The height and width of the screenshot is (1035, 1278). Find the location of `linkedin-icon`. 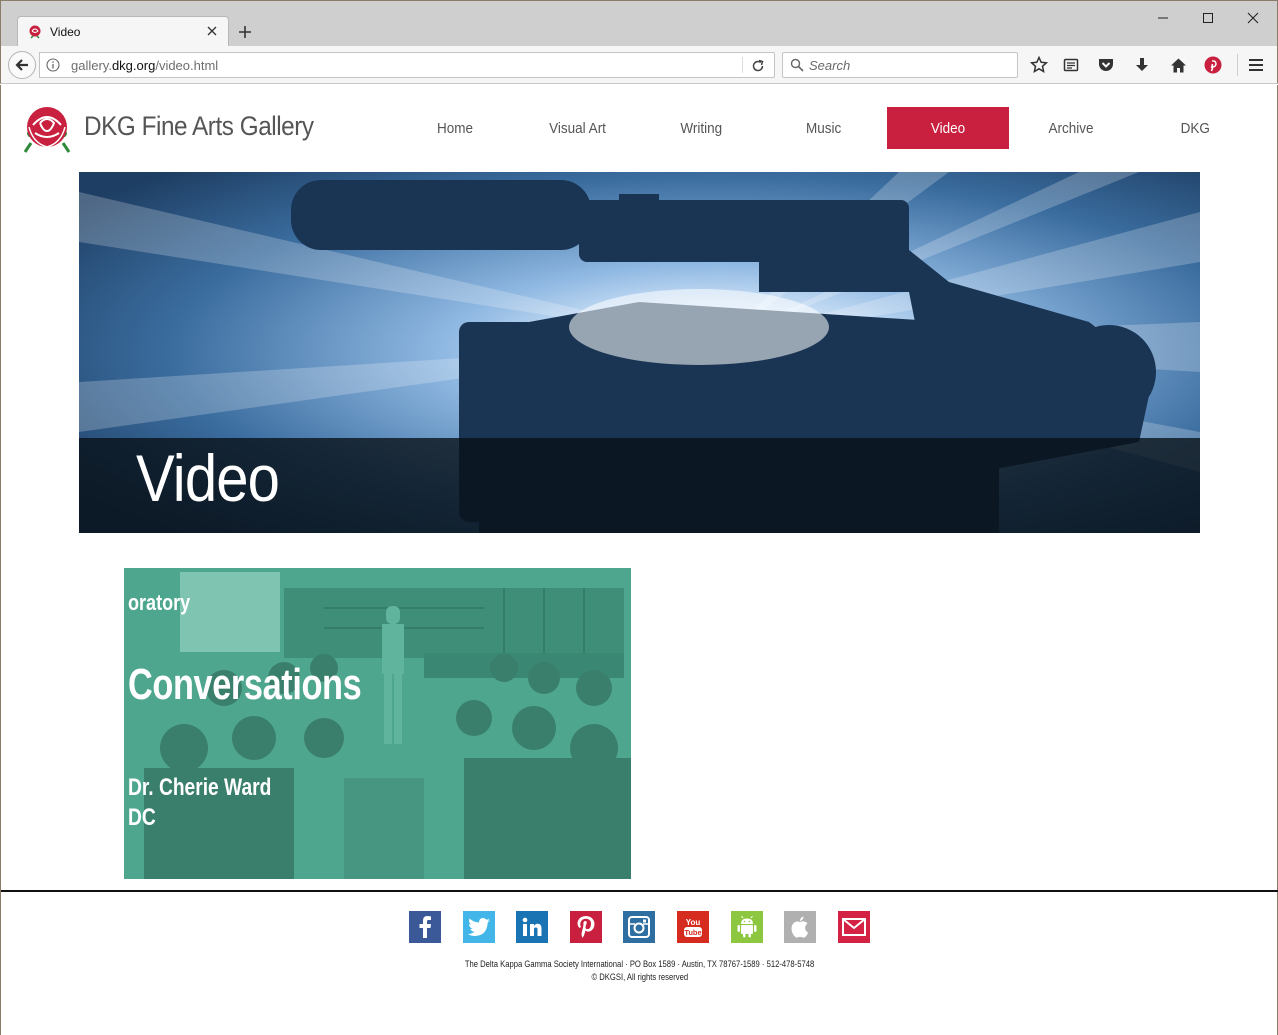

linkedin-icon is located at coordinates (532, 927).